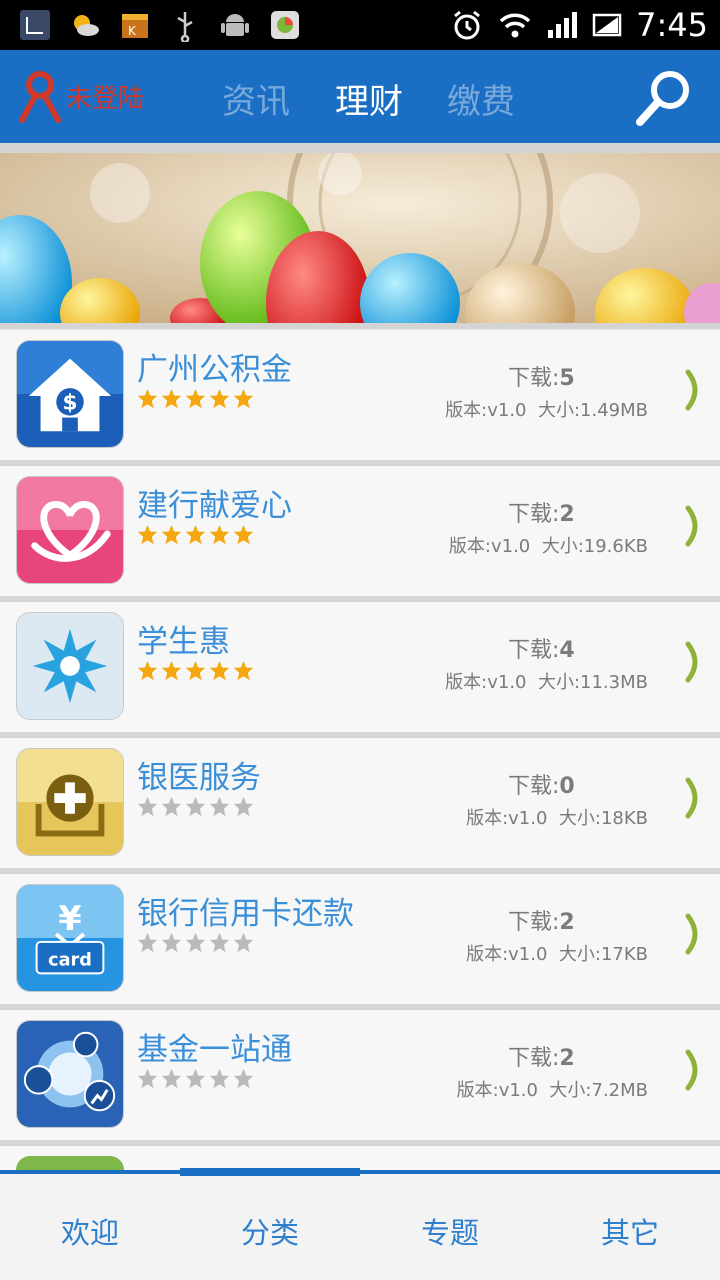  What do you see at coordinates (214, 506) in the screenshot?
I see `app-name: 建行献爱心` at bounding box center [214, 506].